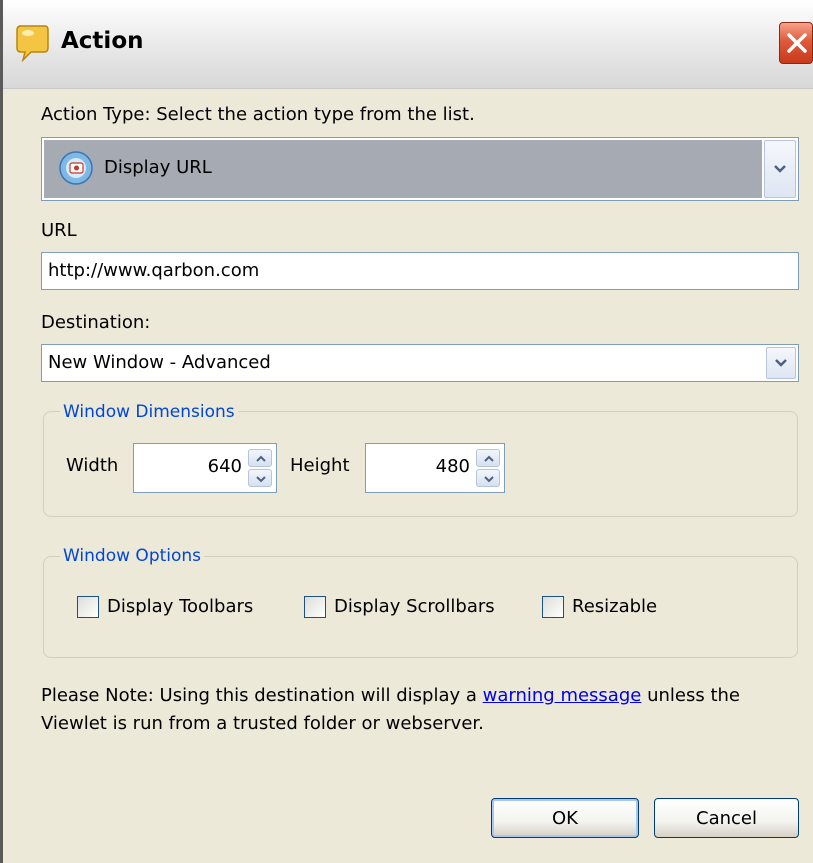  What do you see at coordinates (452, 466) in the screenshot?
I see `height-value: 480` at bounding box center [452, 466].